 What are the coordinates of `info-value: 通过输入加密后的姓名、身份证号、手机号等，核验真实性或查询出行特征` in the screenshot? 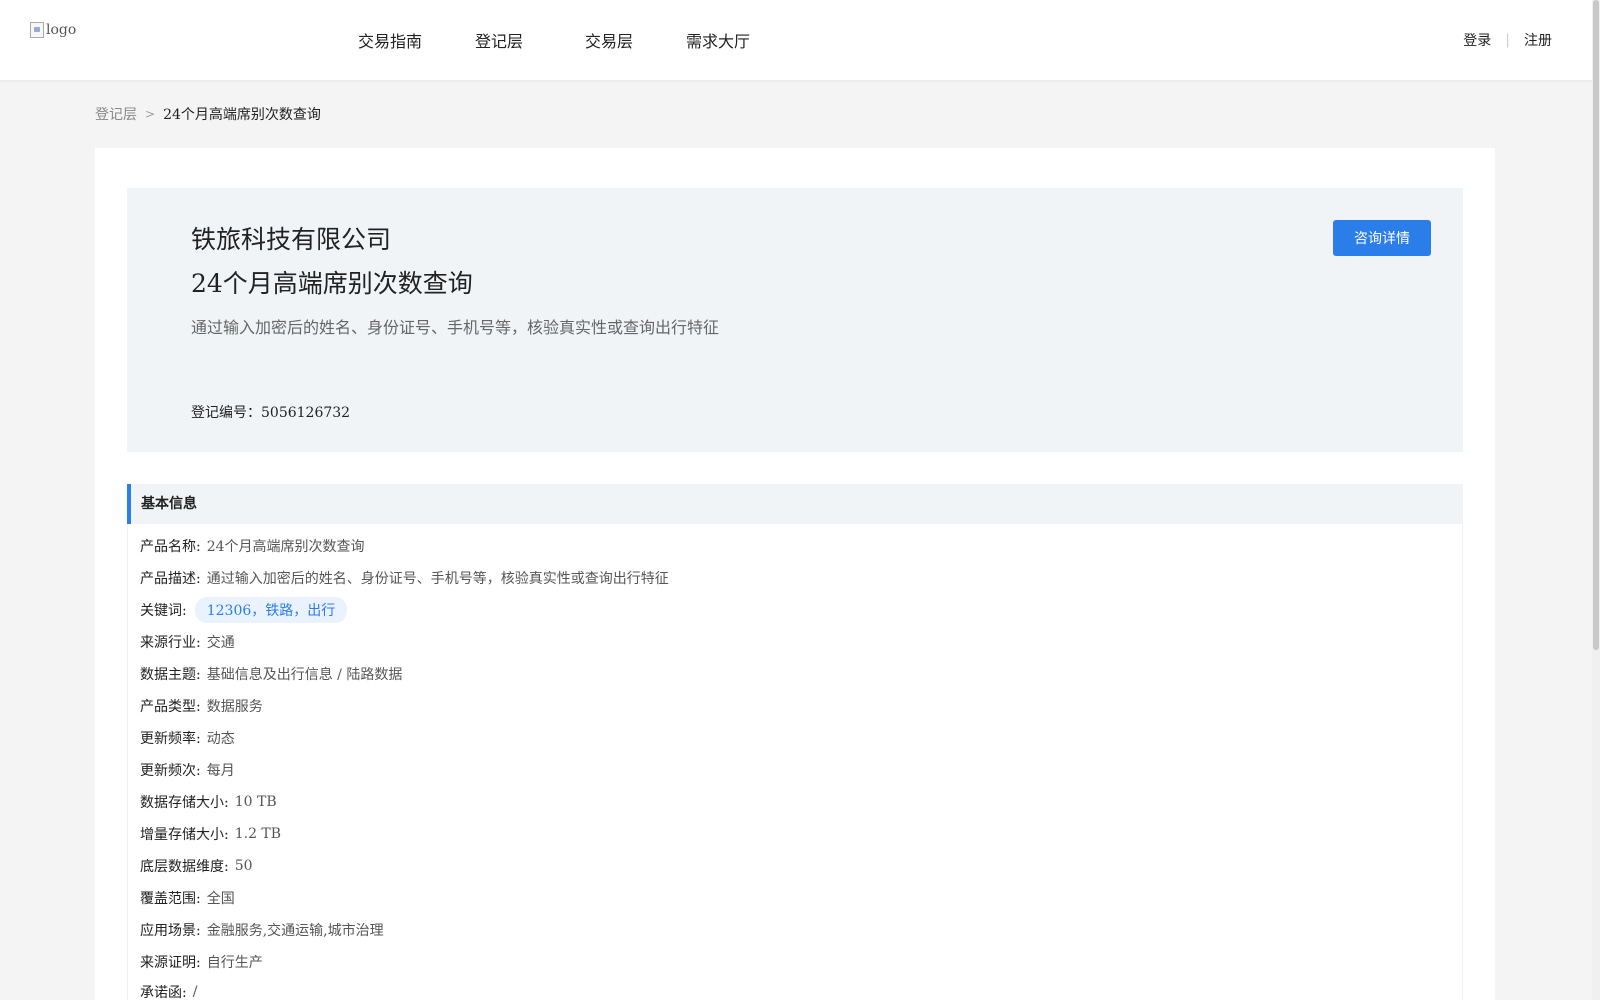 It's located at (437, 579).